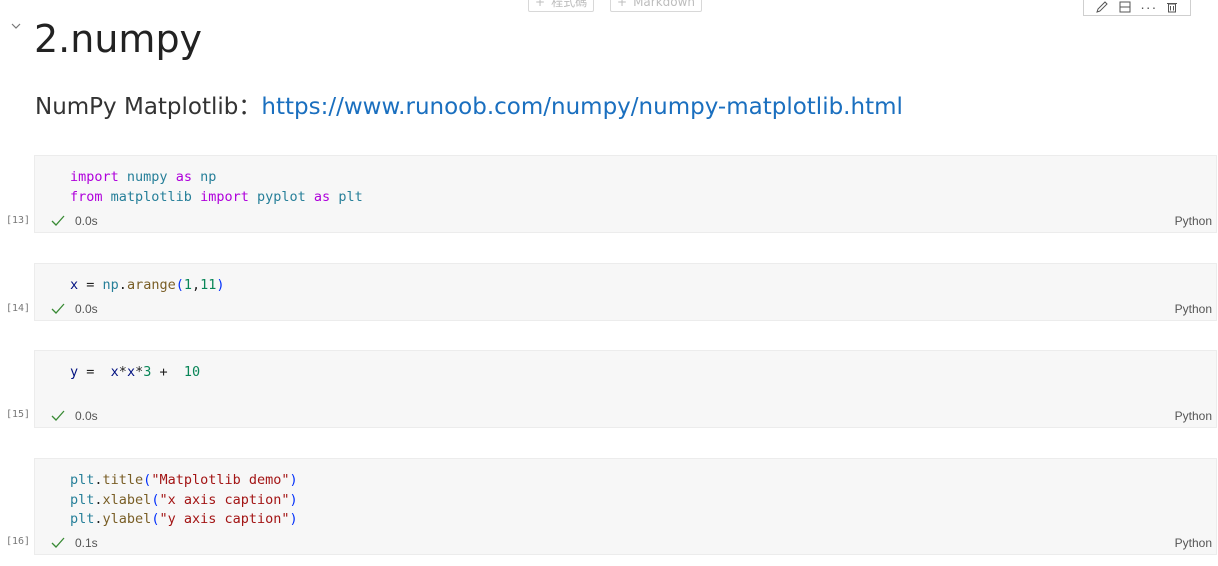  Describe the element at coordinates (18, 414) in the screenshot. I see `execution-count: [15]` at that location.